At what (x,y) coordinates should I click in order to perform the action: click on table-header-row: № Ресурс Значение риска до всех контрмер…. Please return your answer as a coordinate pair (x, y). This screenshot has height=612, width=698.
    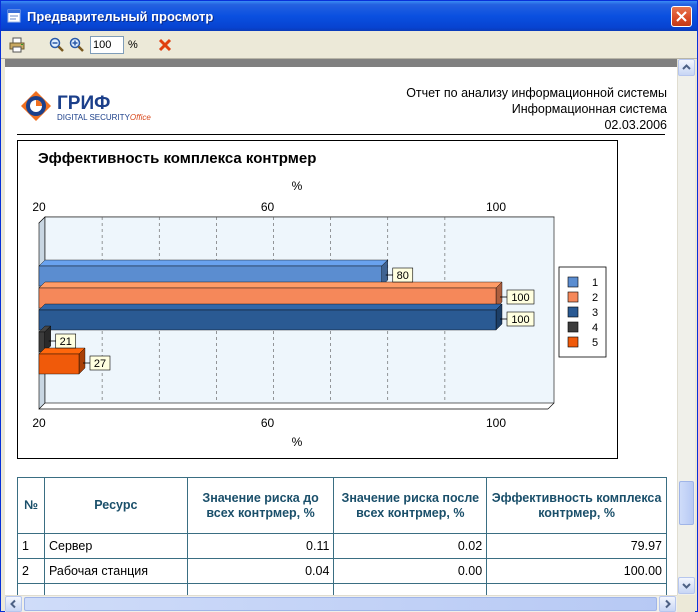
    Looking at the image, I should click on (342, 505).